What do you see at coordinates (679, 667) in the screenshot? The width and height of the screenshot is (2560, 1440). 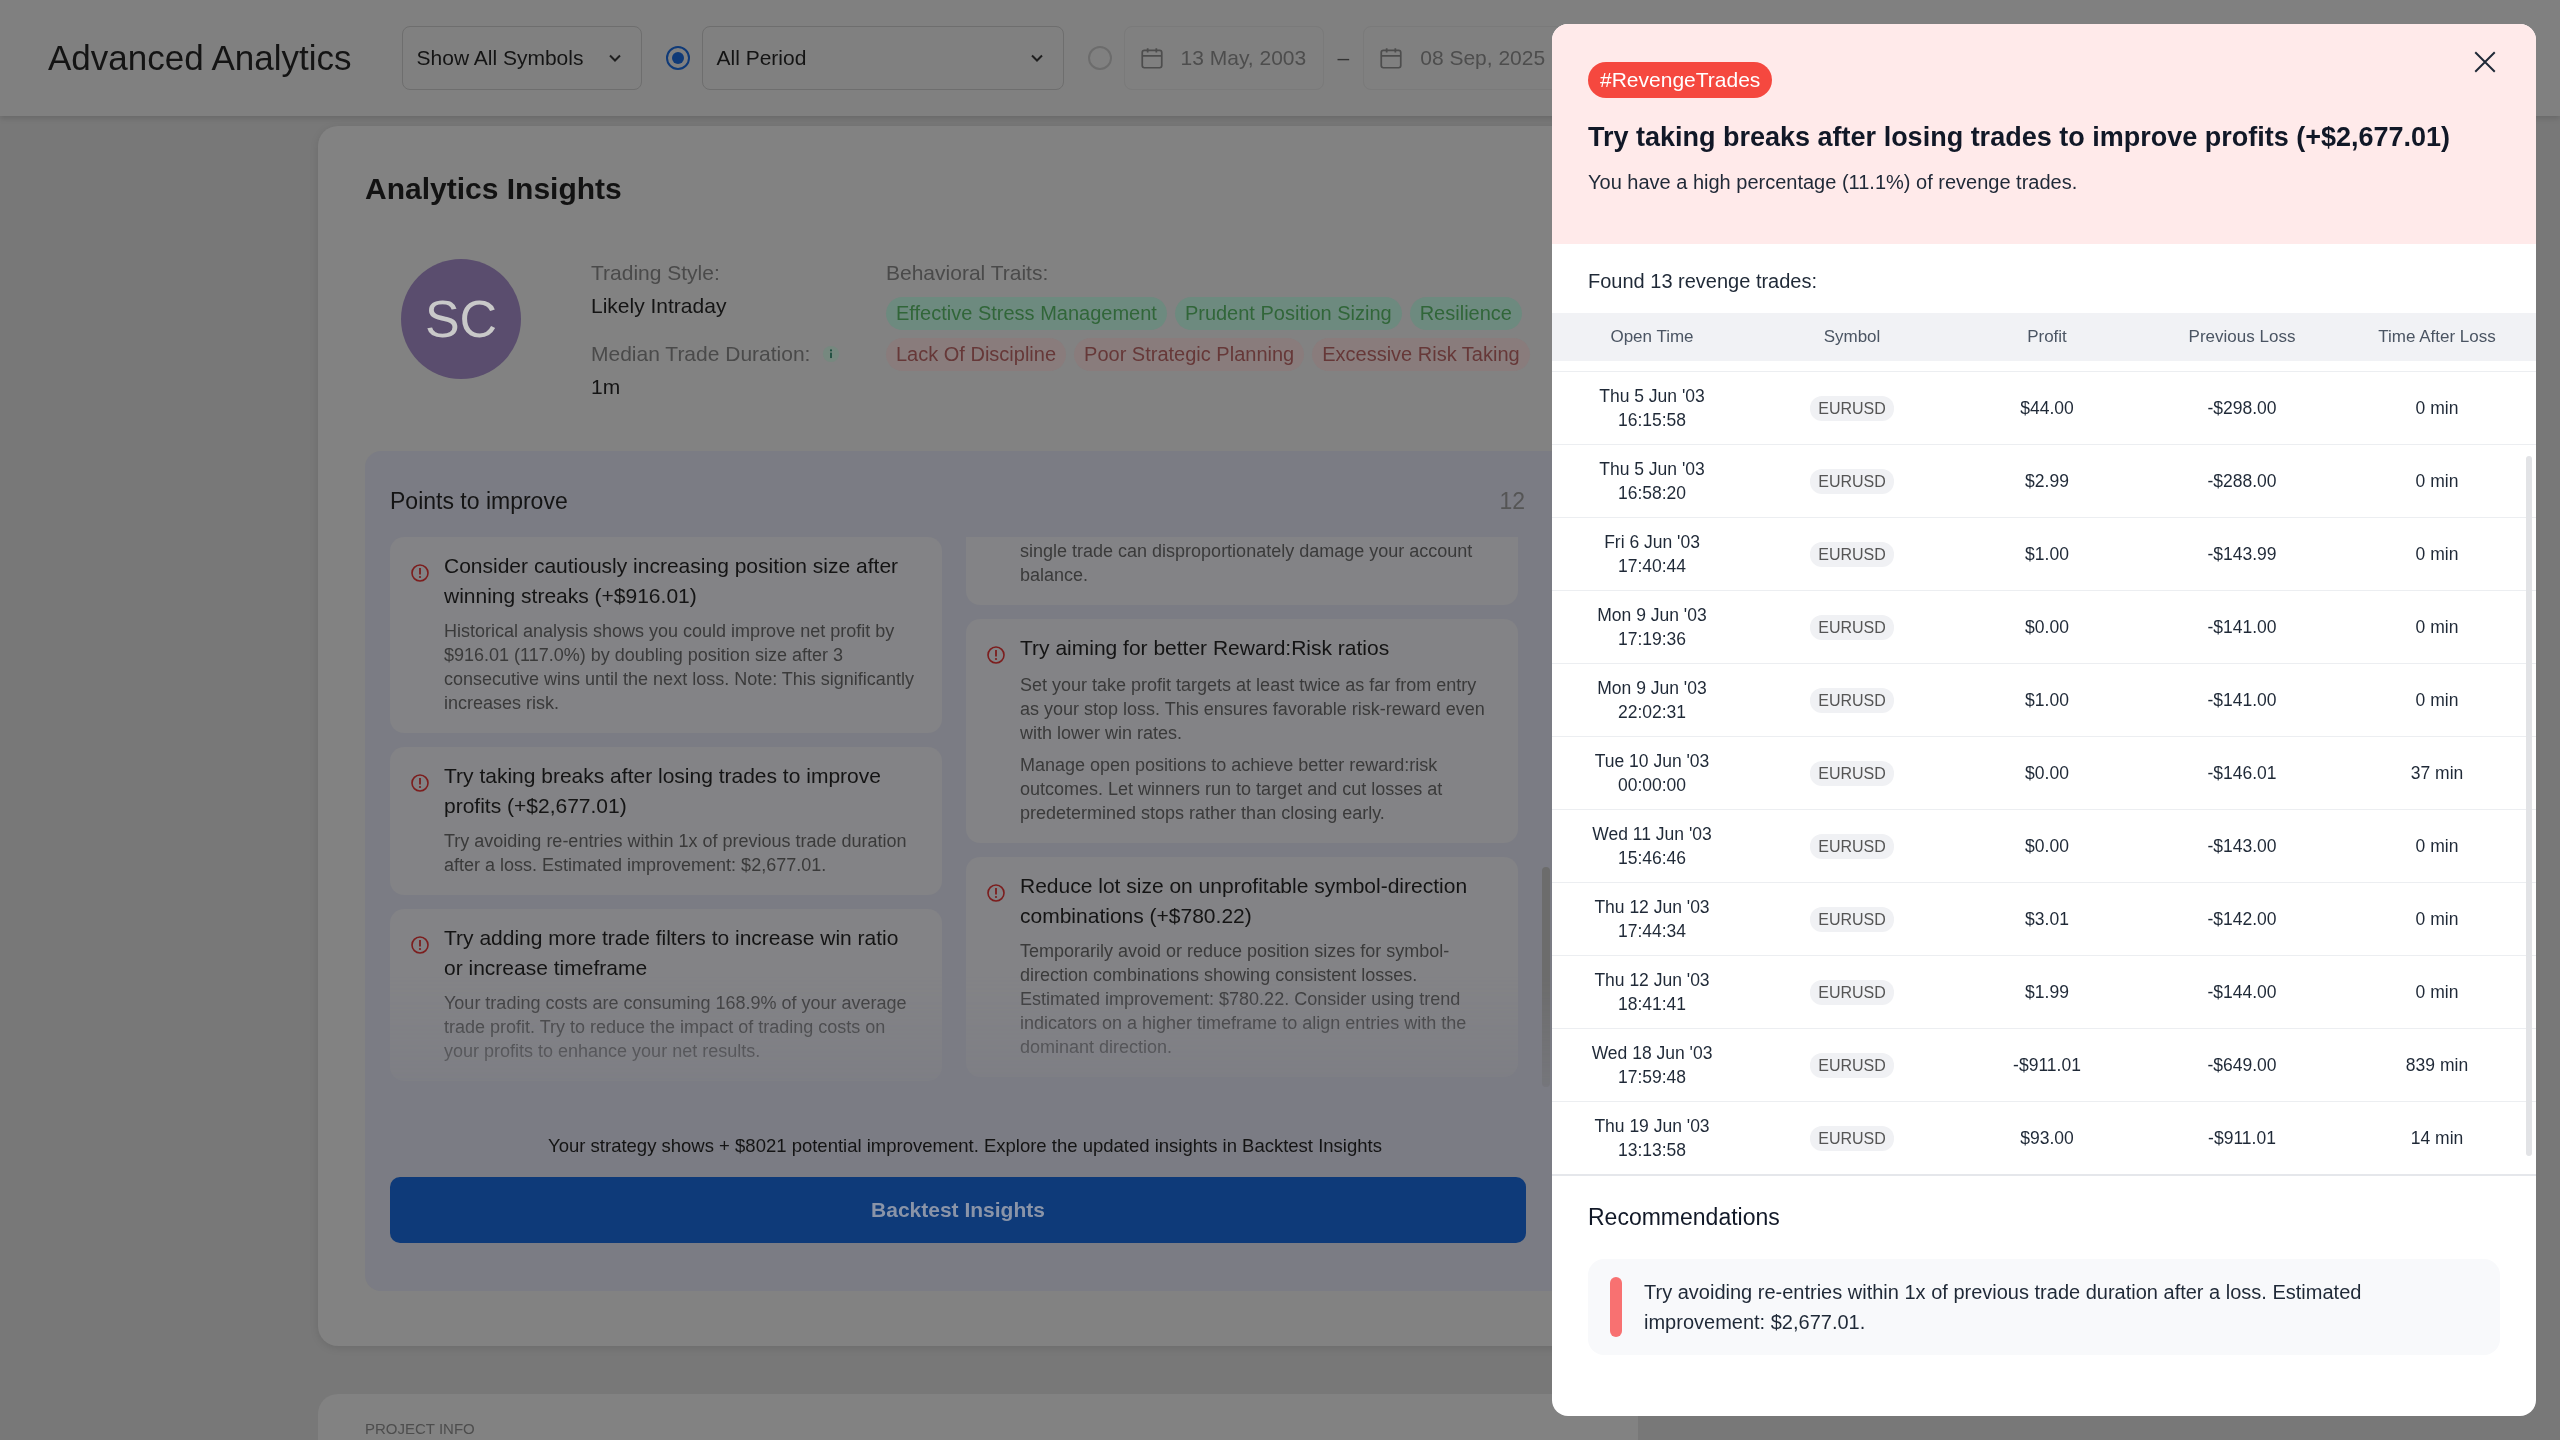 I see `insight-text: Historical analysis shows you could improve net profit by $916.01 (117.0%) by doubling position size after 3 consecutive wins until the next loss. Note: This significantly increases risk.` at bounding box center [679, 667].